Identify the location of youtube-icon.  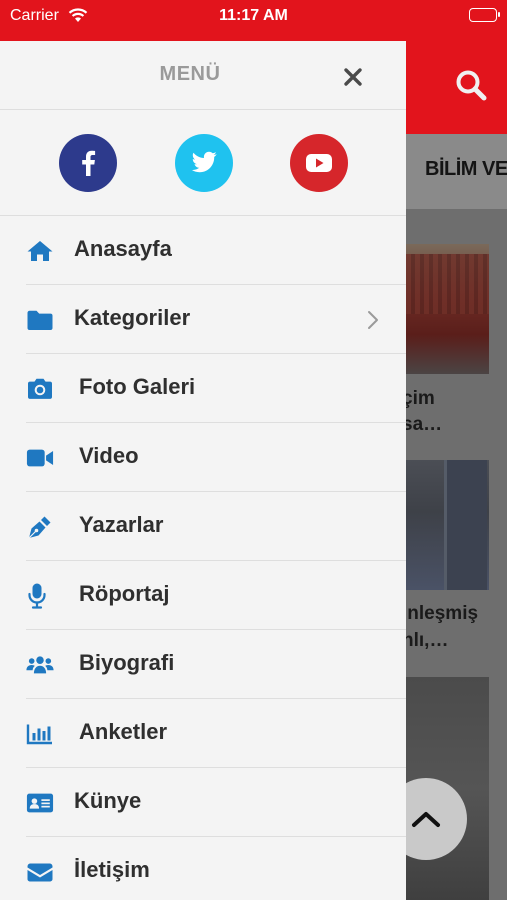
(319, 163).